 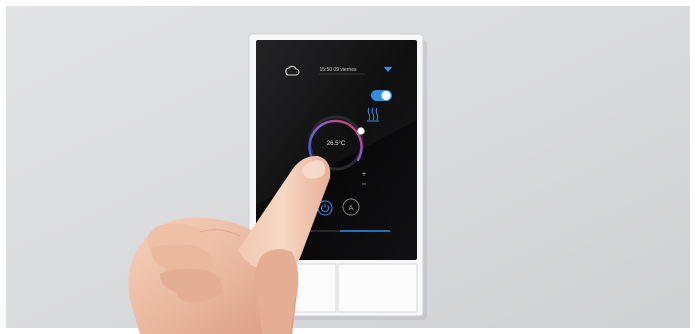 What do you see at coordinates (351, 208) in the screenshot?
I see `svg-text: A` at bounding box center [351, 208].